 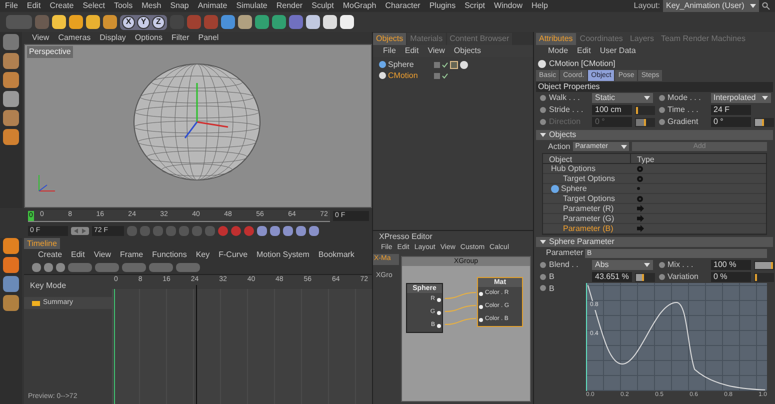 What do you see at coordinates (203, 255) in the screenshot?
I see `menu-item: Key` at bounding box center [203, 255].